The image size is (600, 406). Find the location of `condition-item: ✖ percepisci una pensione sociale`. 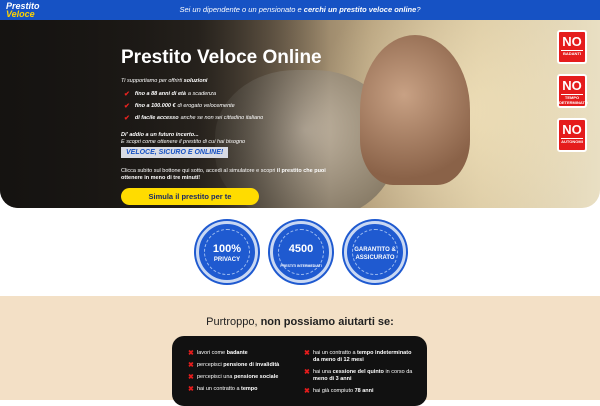

condition-item: ✖ percepisci una pensione sociale is located at coordinates (243, 377).